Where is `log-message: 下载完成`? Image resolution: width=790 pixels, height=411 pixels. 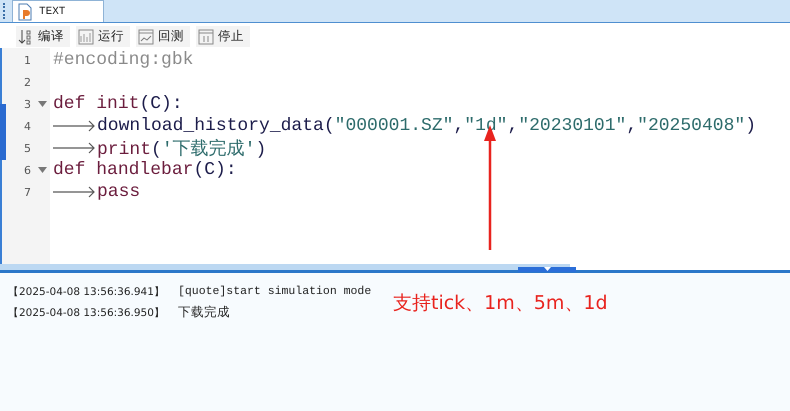
log-message: 下载完成 is located at coordinates (204, 312).